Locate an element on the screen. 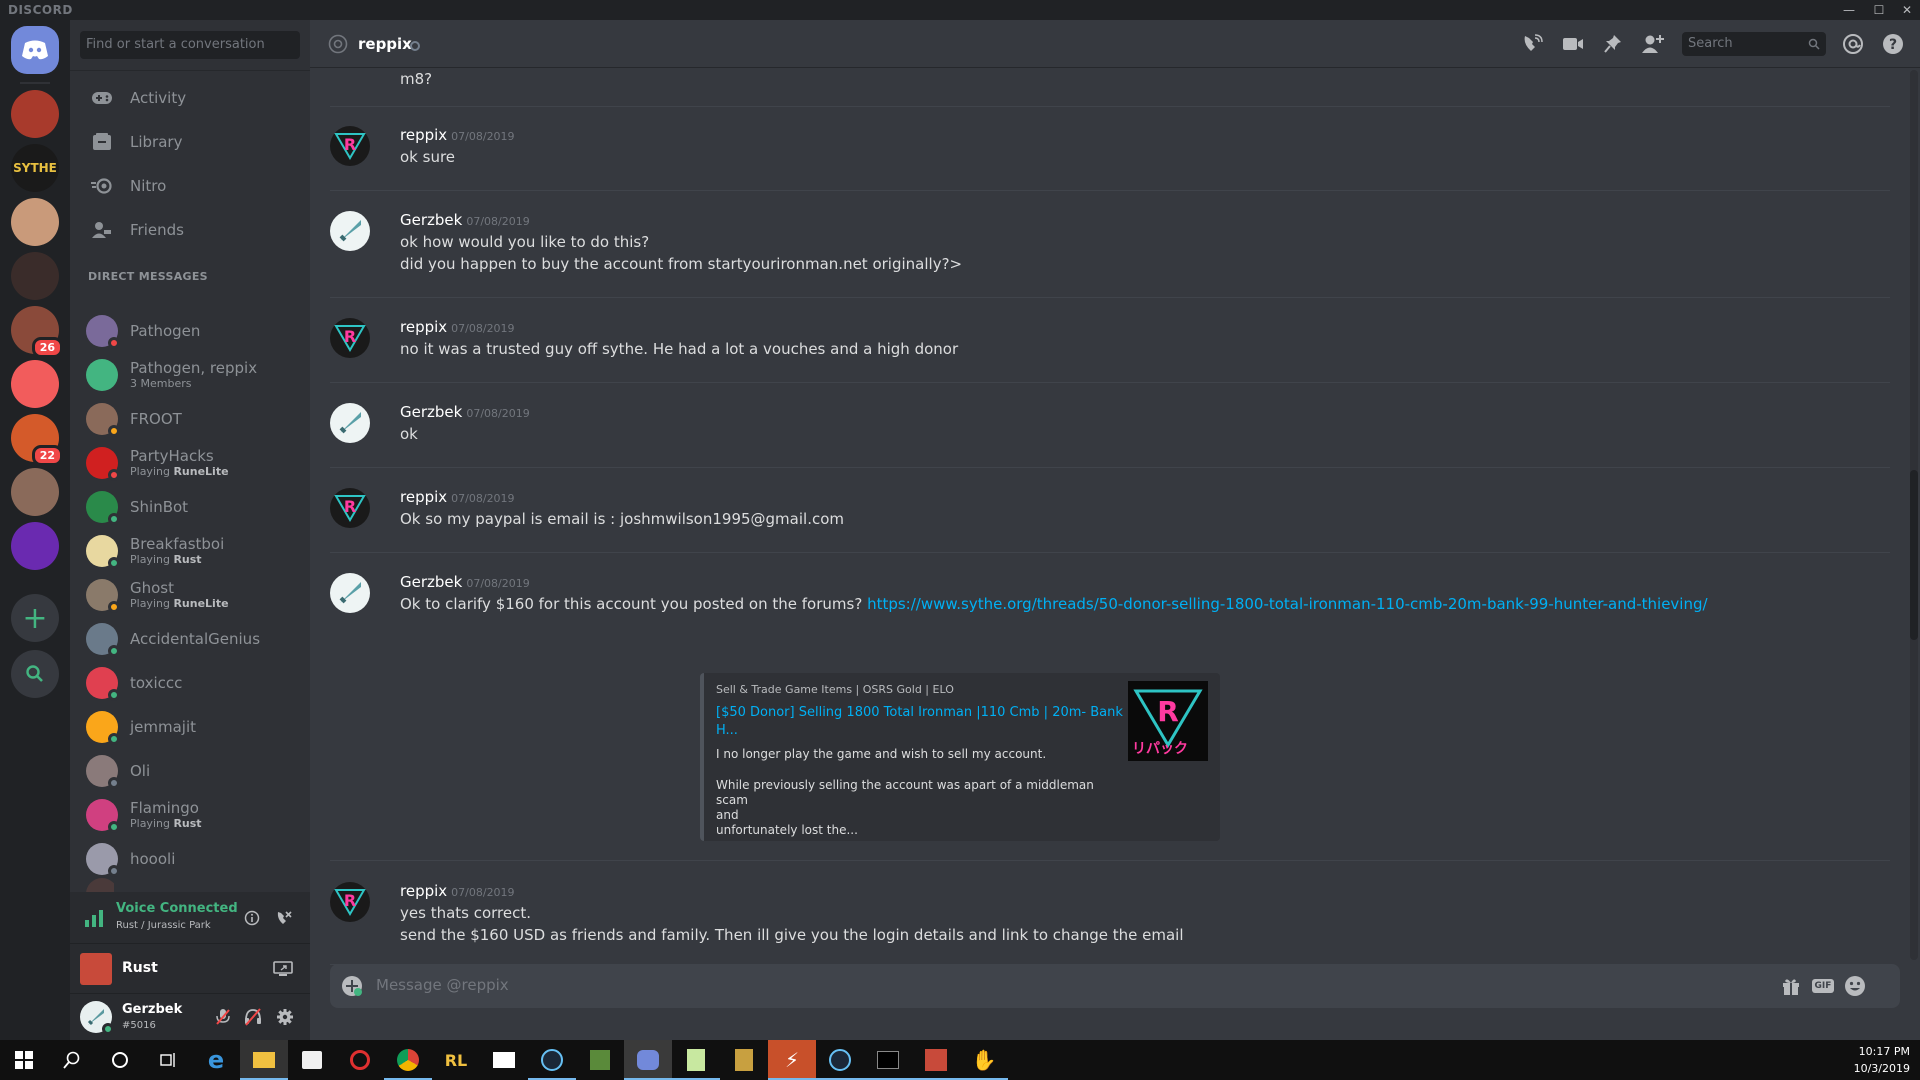 This screenshot has height=1080, width=1920. mentions-button is located at coordinates (1853, 44).